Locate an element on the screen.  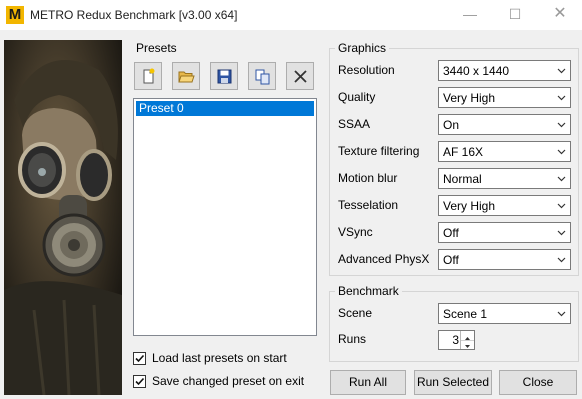
save-preset-button is located at coordinates (224, 76).